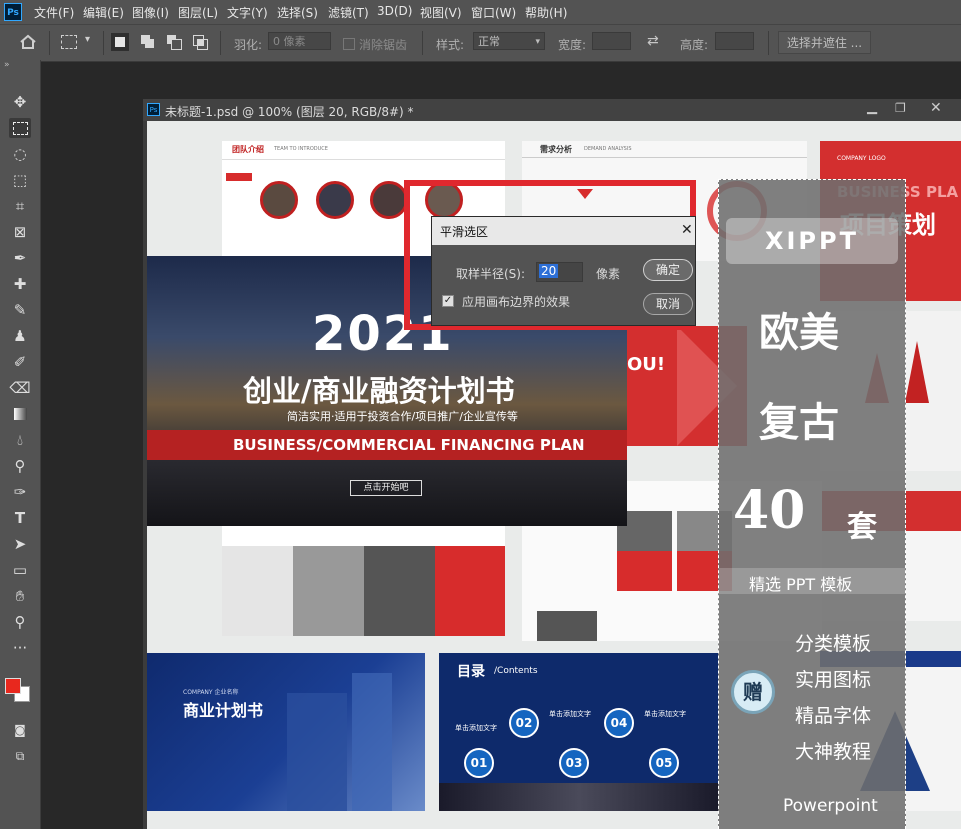 The width and height of the screenshot is (961, 829). What do you see at coordinates (619, 723) in the screenshot?
I see `toc-number: 04` at bounding box center [619, 723].